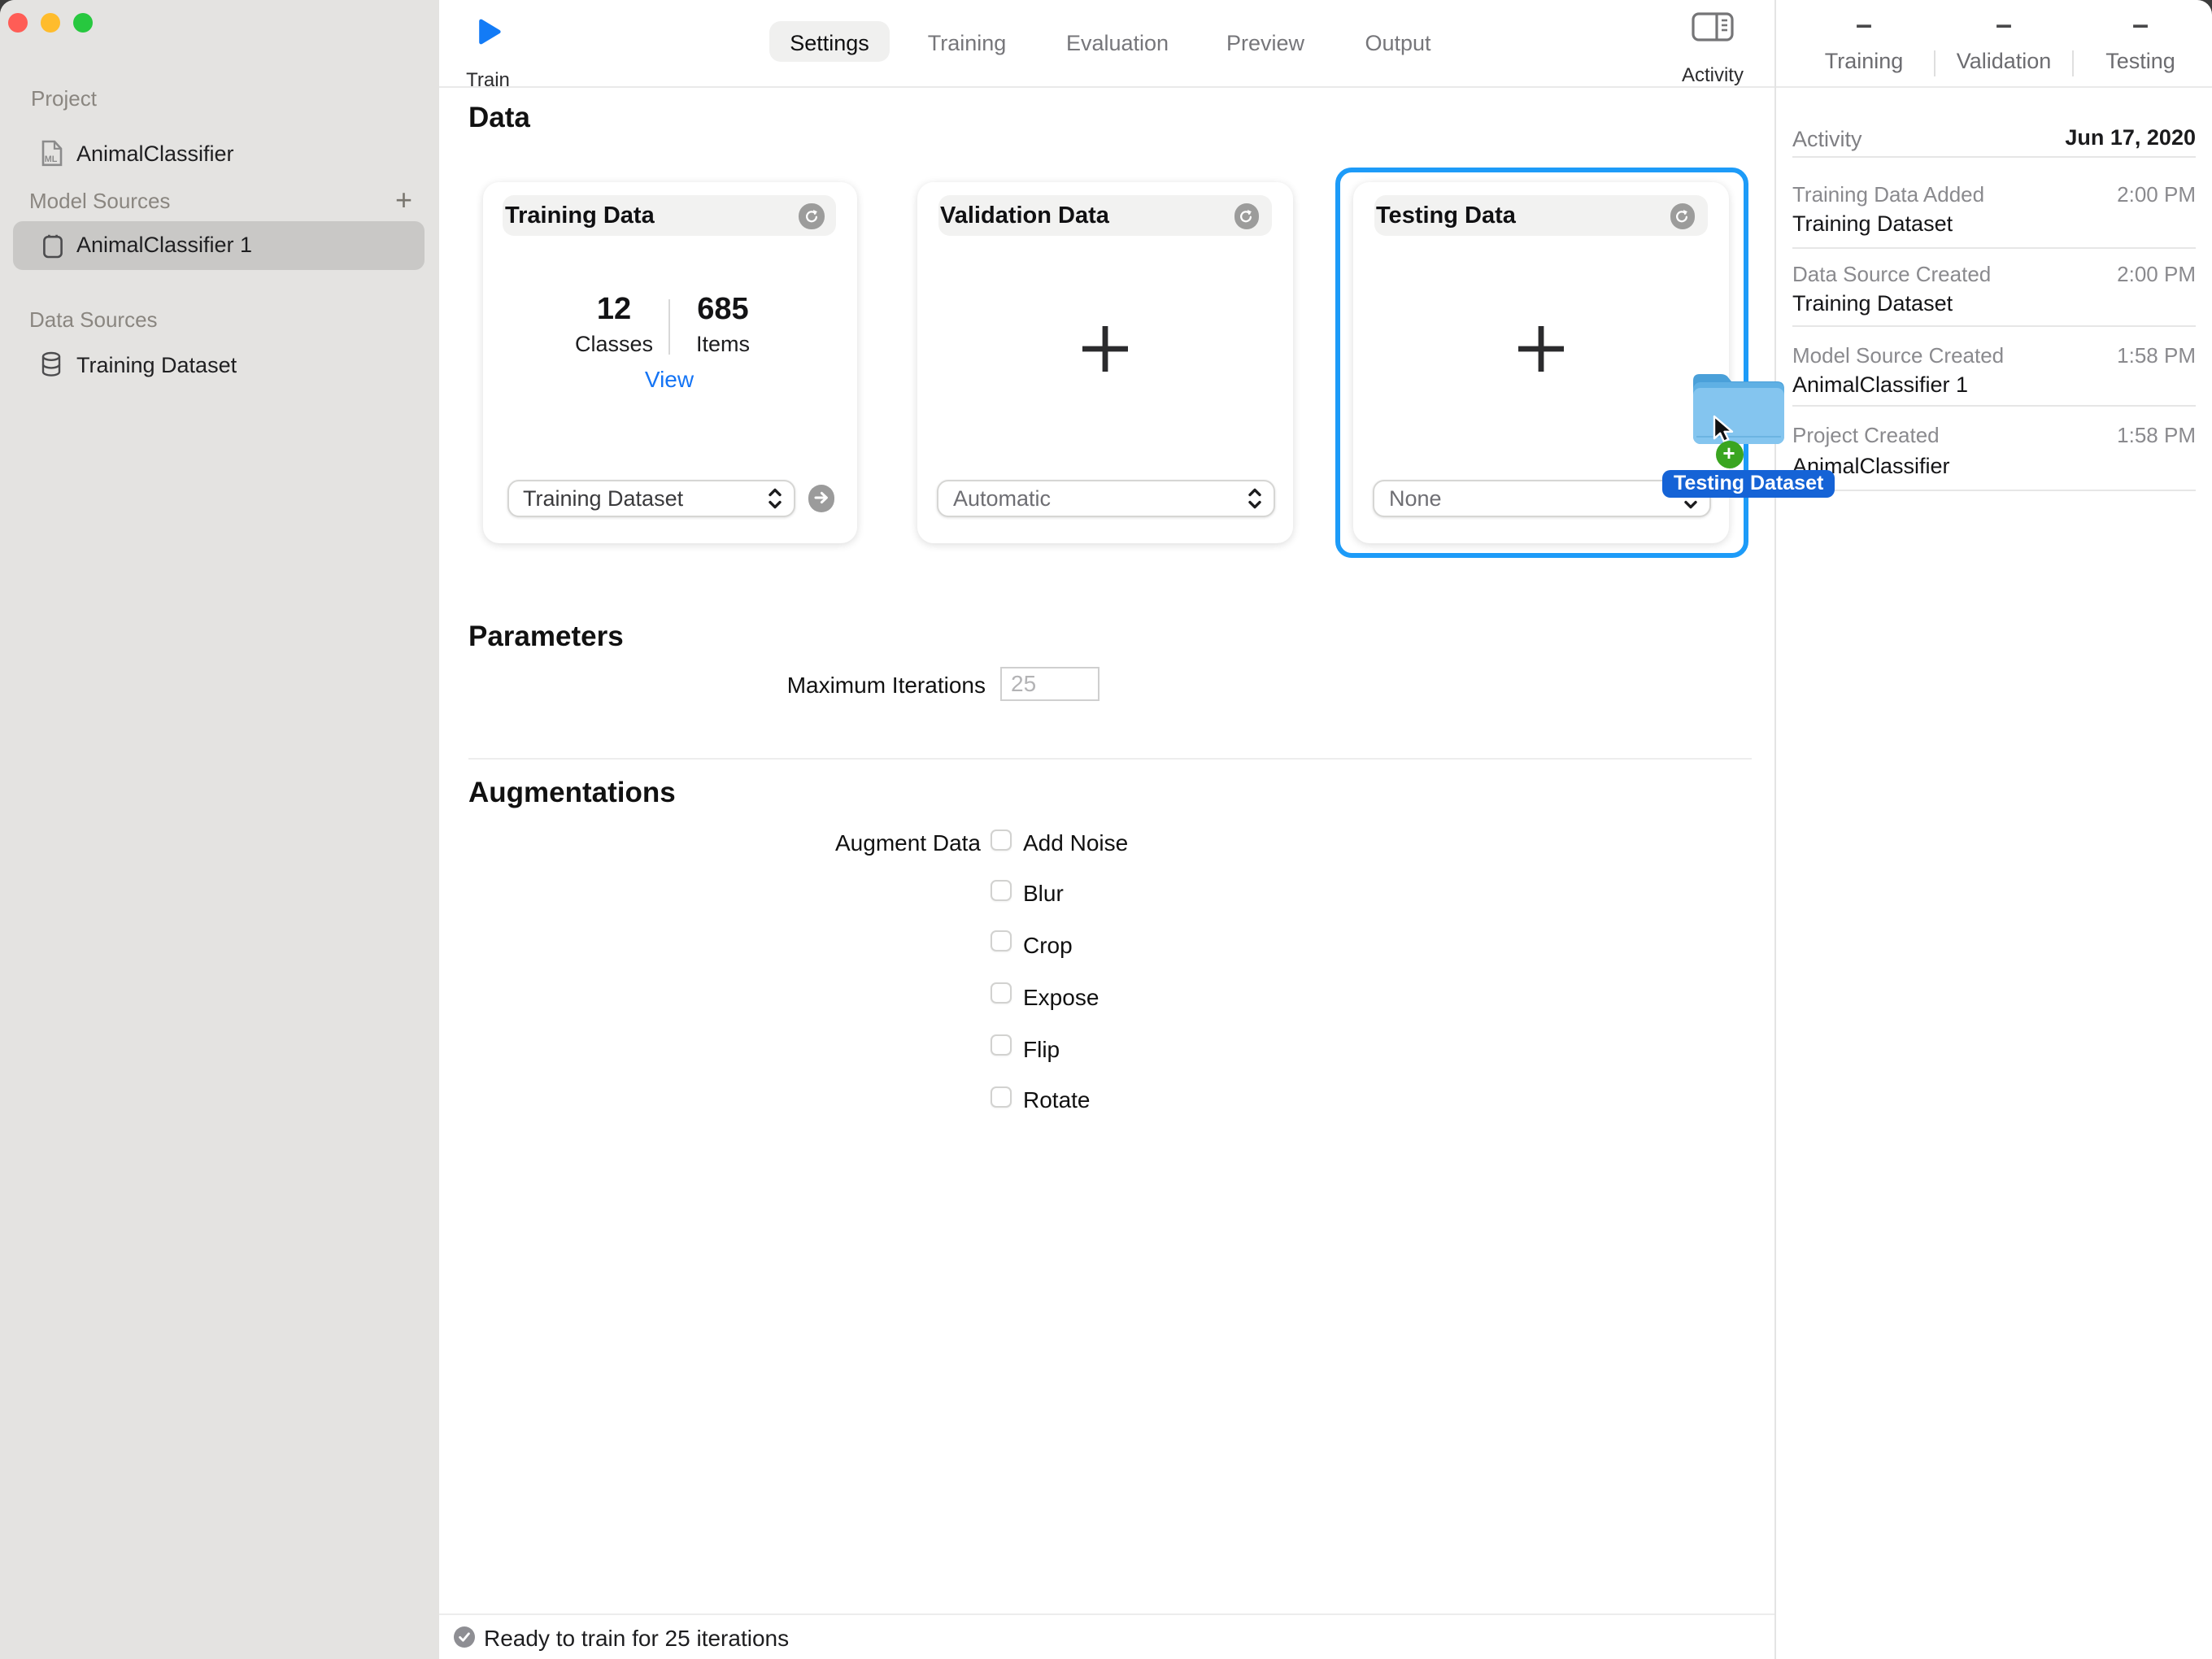 The image size is (2212, 1659). I want to click on activity-panel-toggle-button: Activity, so click(1712, 48).